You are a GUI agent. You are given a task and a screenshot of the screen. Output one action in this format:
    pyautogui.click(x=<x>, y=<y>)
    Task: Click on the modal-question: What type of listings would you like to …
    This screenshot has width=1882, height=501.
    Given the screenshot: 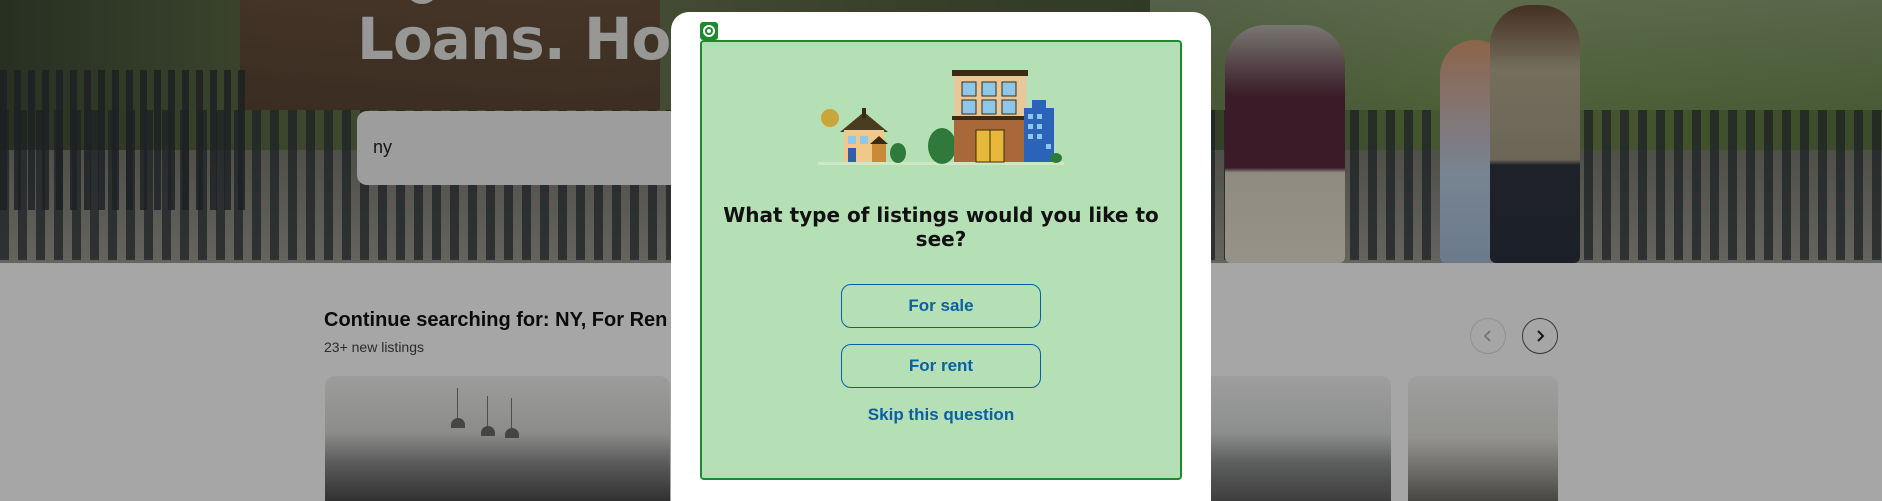 What is the action you would take?
    pyautogui.click(x=941, y=227)
    